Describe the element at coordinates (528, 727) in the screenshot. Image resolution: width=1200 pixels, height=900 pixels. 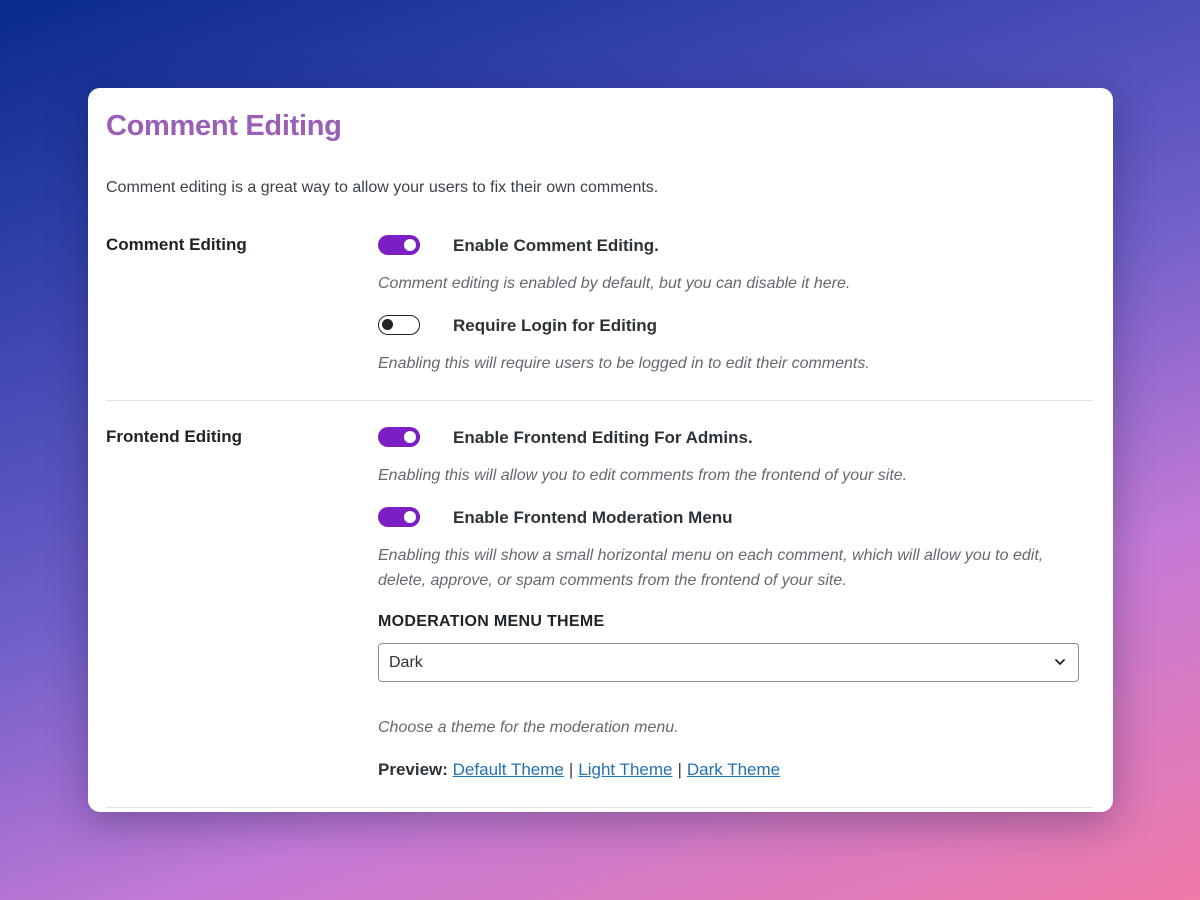
I see `moderation-theme-description: Choose a theme for the moderation menu.` at that location.